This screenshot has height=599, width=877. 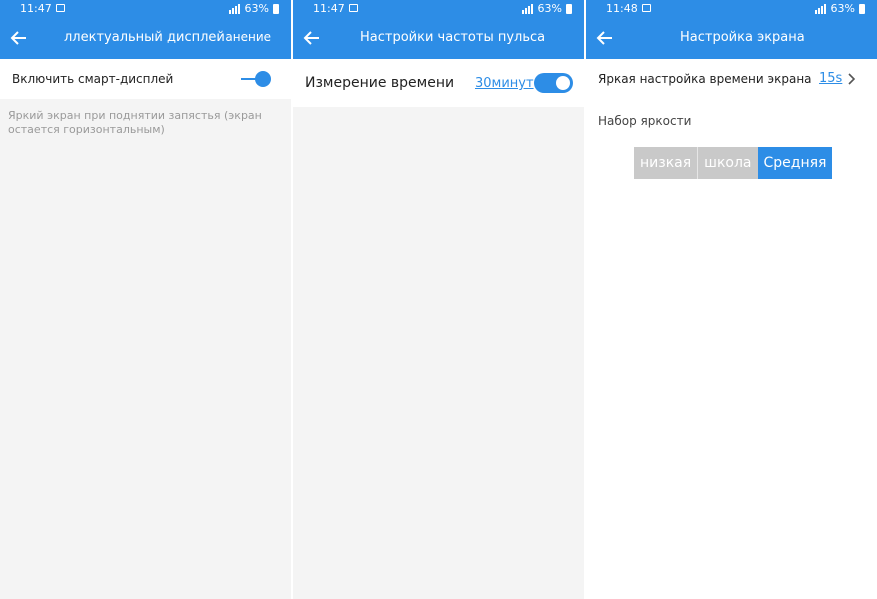 I want to click on smart-display-label: Включить смарт-дисплей, so click(x=93, y=79).